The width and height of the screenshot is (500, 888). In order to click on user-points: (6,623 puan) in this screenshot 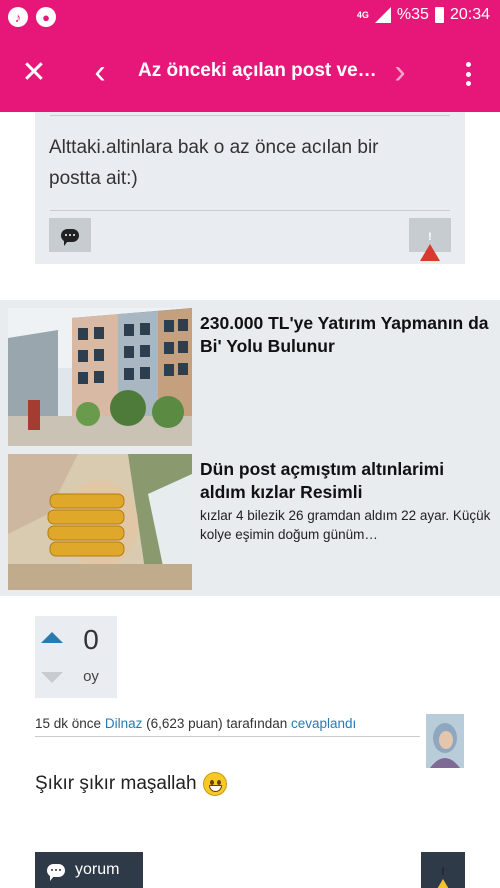, I will do `click(184, 723)`.